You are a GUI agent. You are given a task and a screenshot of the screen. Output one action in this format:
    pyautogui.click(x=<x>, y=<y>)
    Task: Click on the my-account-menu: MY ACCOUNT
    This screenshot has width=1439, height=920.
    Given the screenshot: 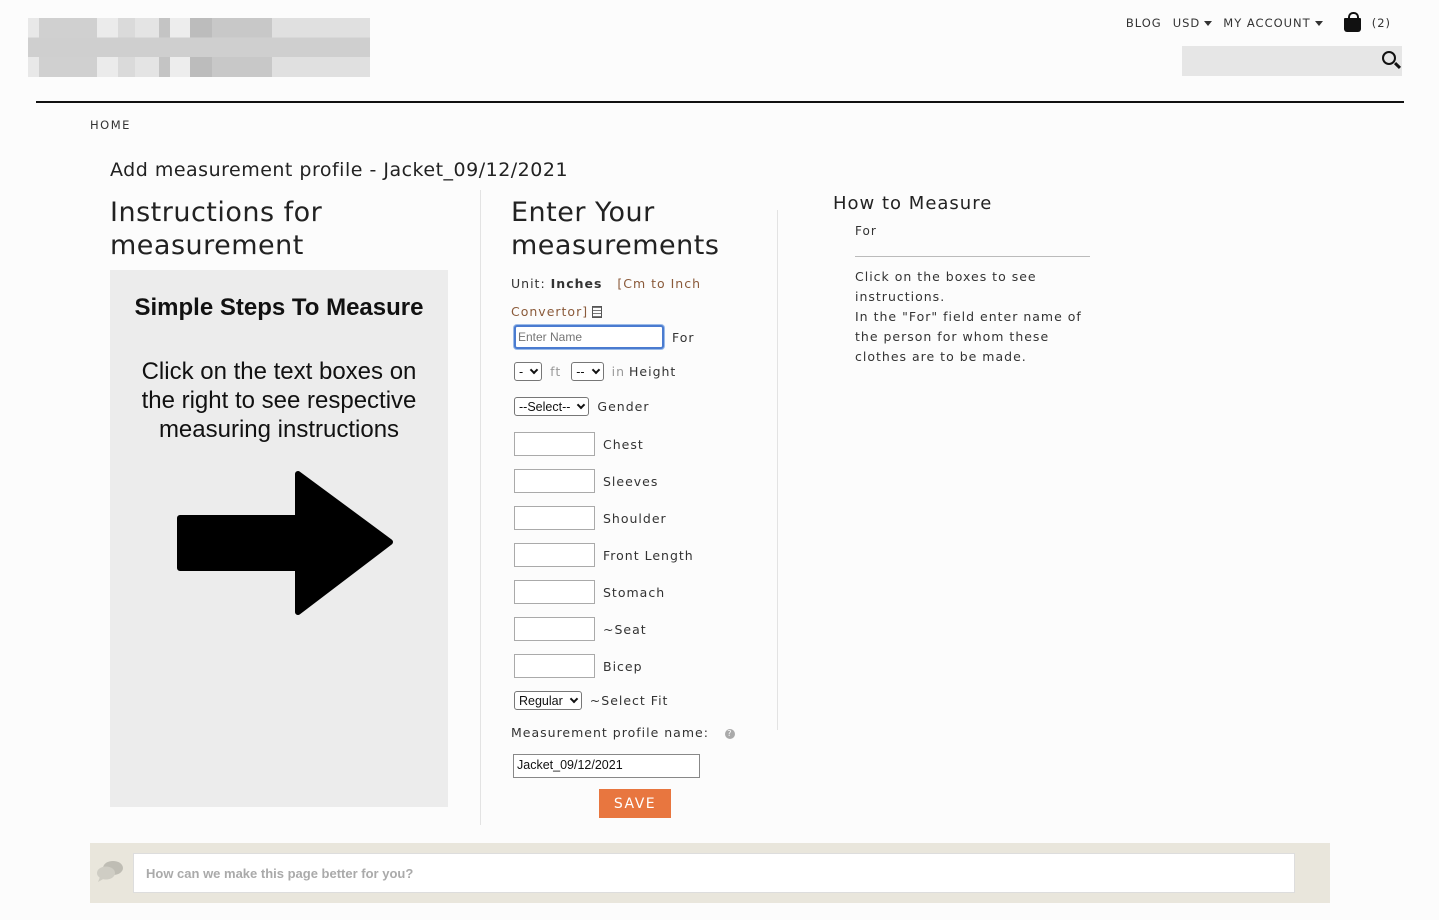 What is the action you would take?
    pyautogui.click(x=1273, y=23)
    